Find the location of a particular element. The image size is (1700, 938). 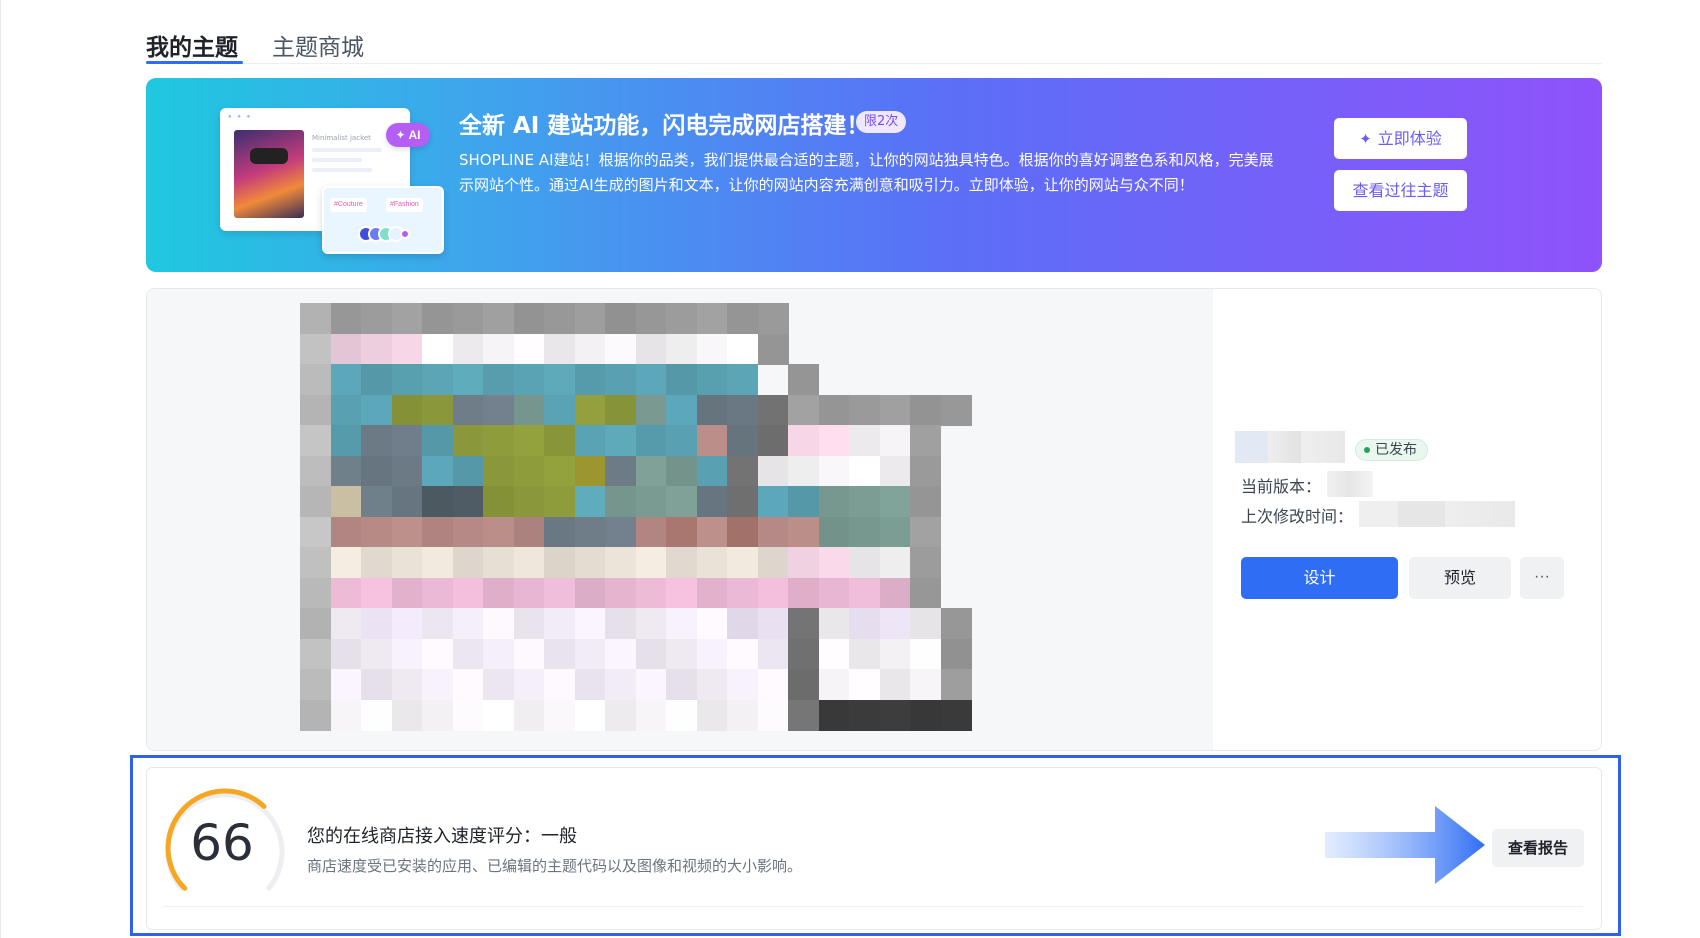

more-options-button: ··· is located at coordinates (1542, 578).